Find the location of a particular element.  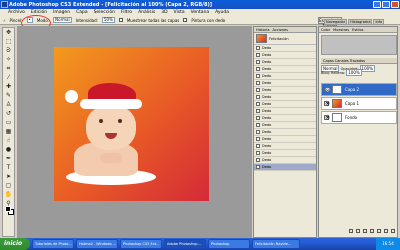

brush-tool-icon: ✎ is located at coordinates (8, 95).